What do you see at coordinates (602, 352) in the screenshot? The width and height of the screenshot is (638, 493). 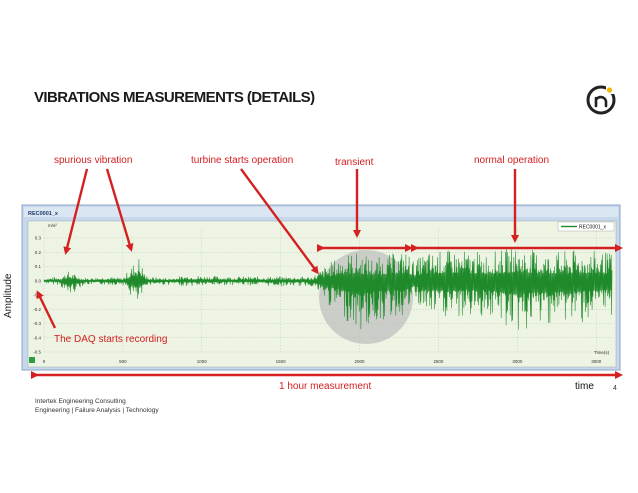 I see `x-axis-label: Time(s)` at bounding box center [602, 352].